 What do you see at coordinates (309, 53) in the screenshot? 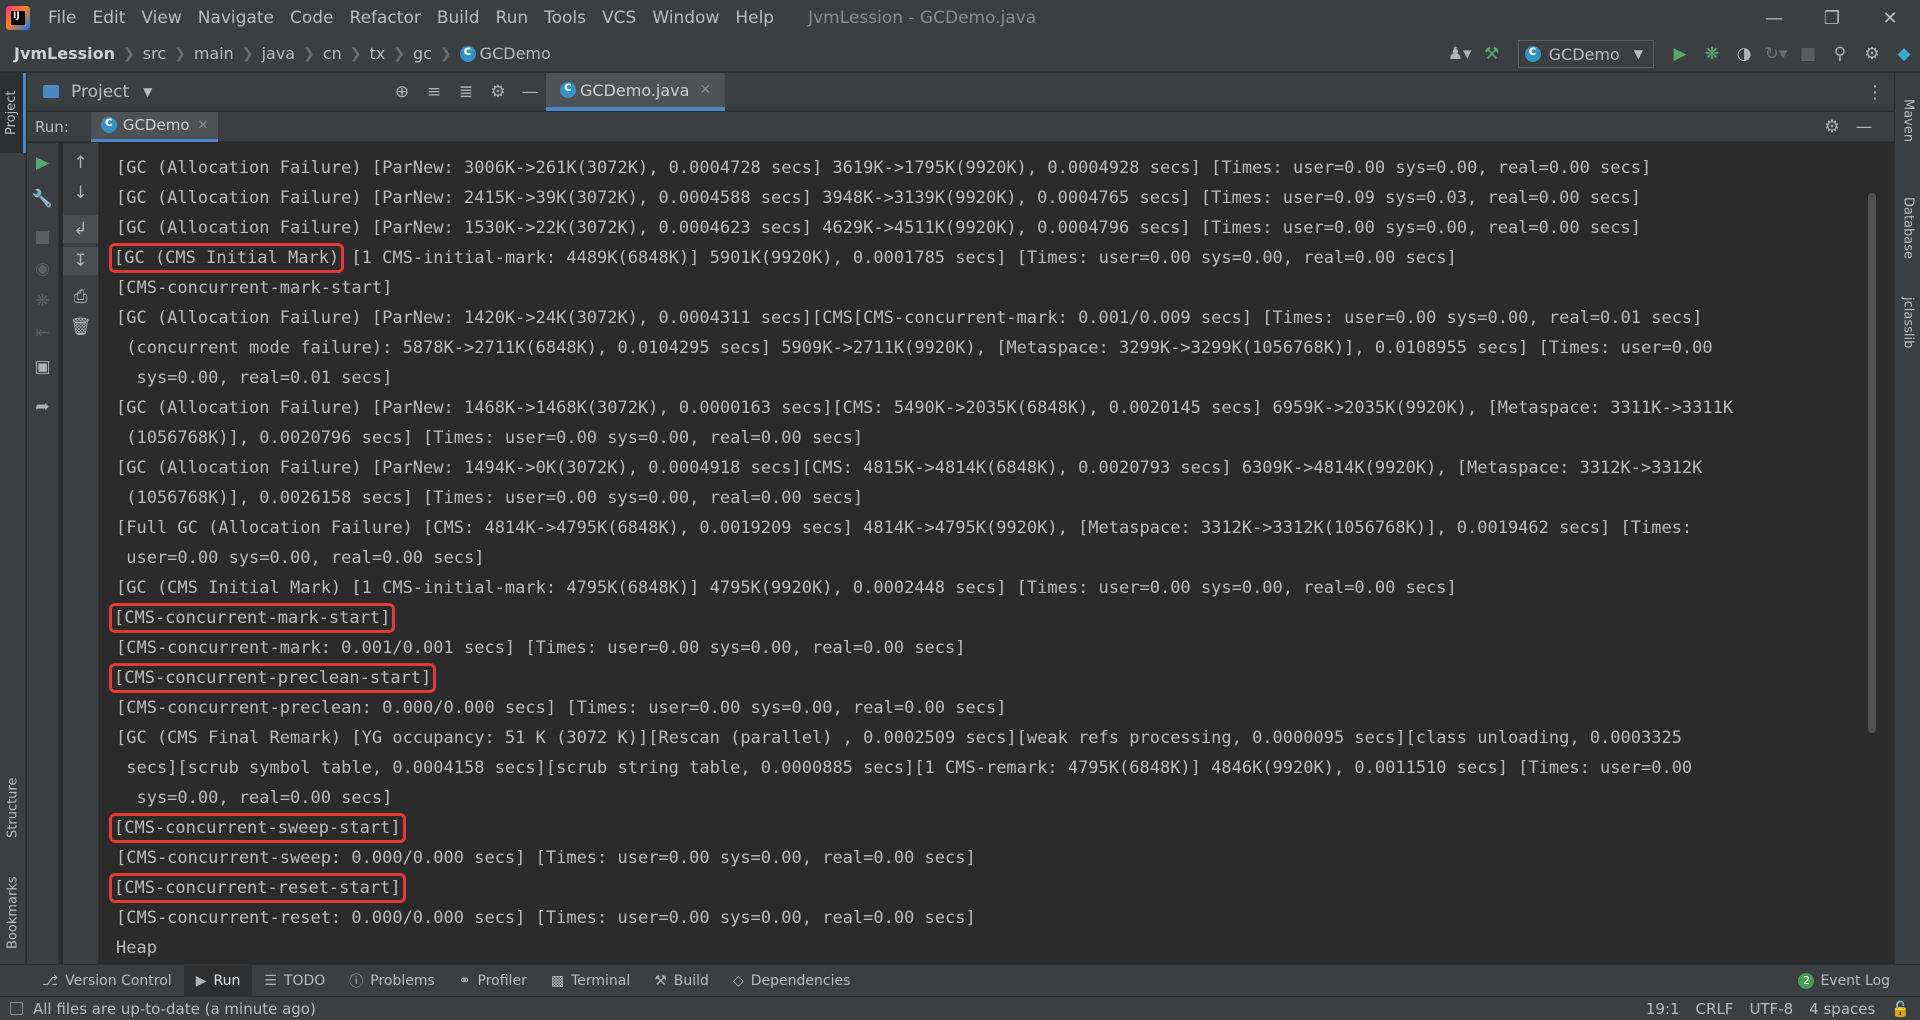
I see `chevron-right-icon: ❯` at bounding box center [309, 53].